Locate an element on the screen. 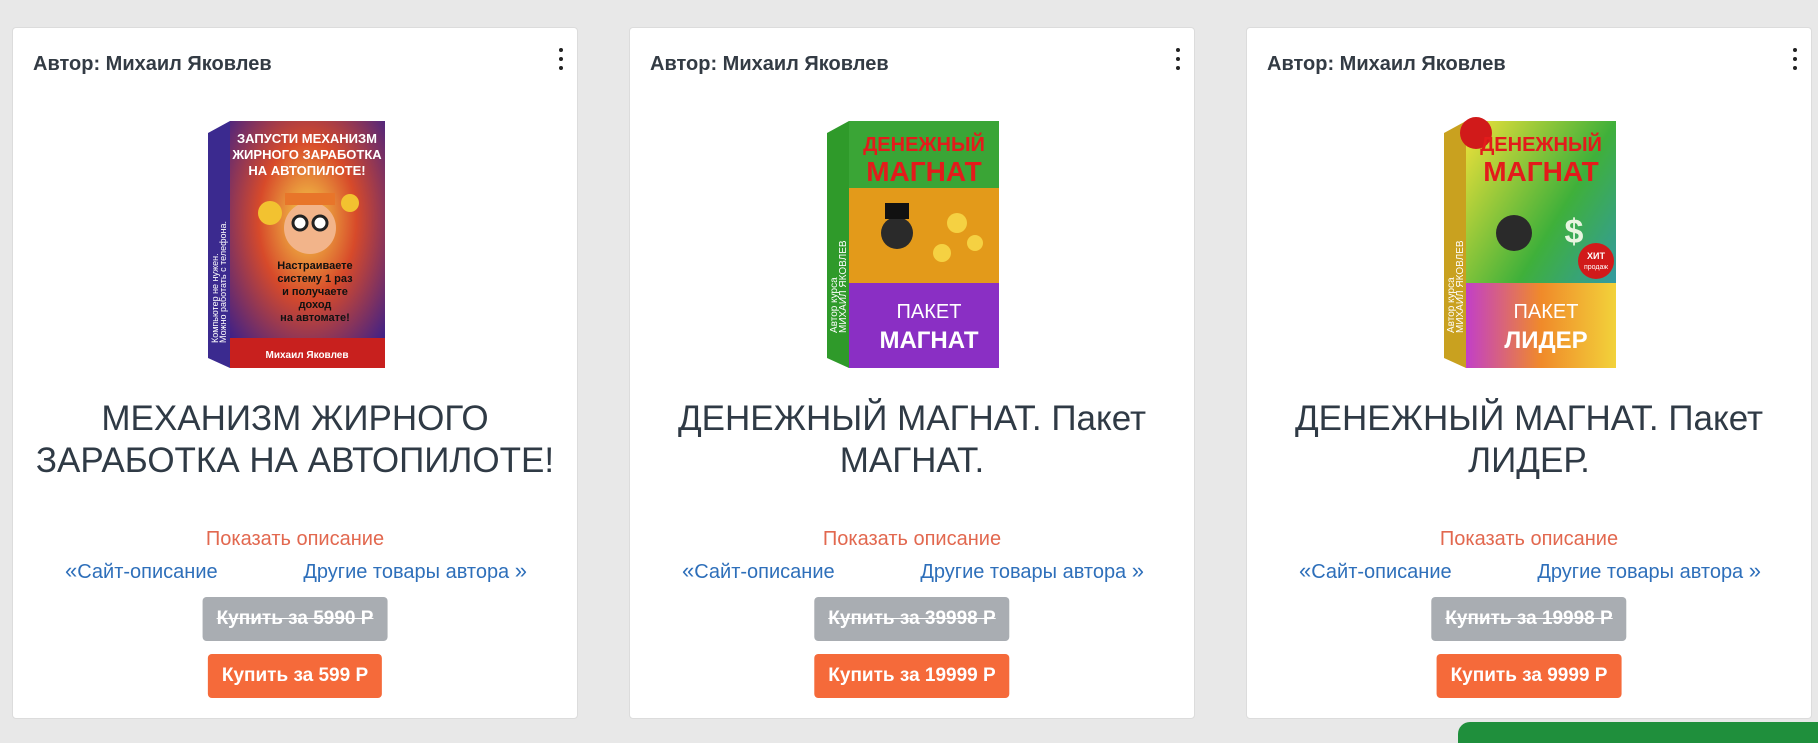 The height and width of the screenshot is (743, 1818). product-title: ДЕНЕЖНЫЙ МАГНАТ. Пакет ЛИДЕР. is located at coordinates (1529, 440).